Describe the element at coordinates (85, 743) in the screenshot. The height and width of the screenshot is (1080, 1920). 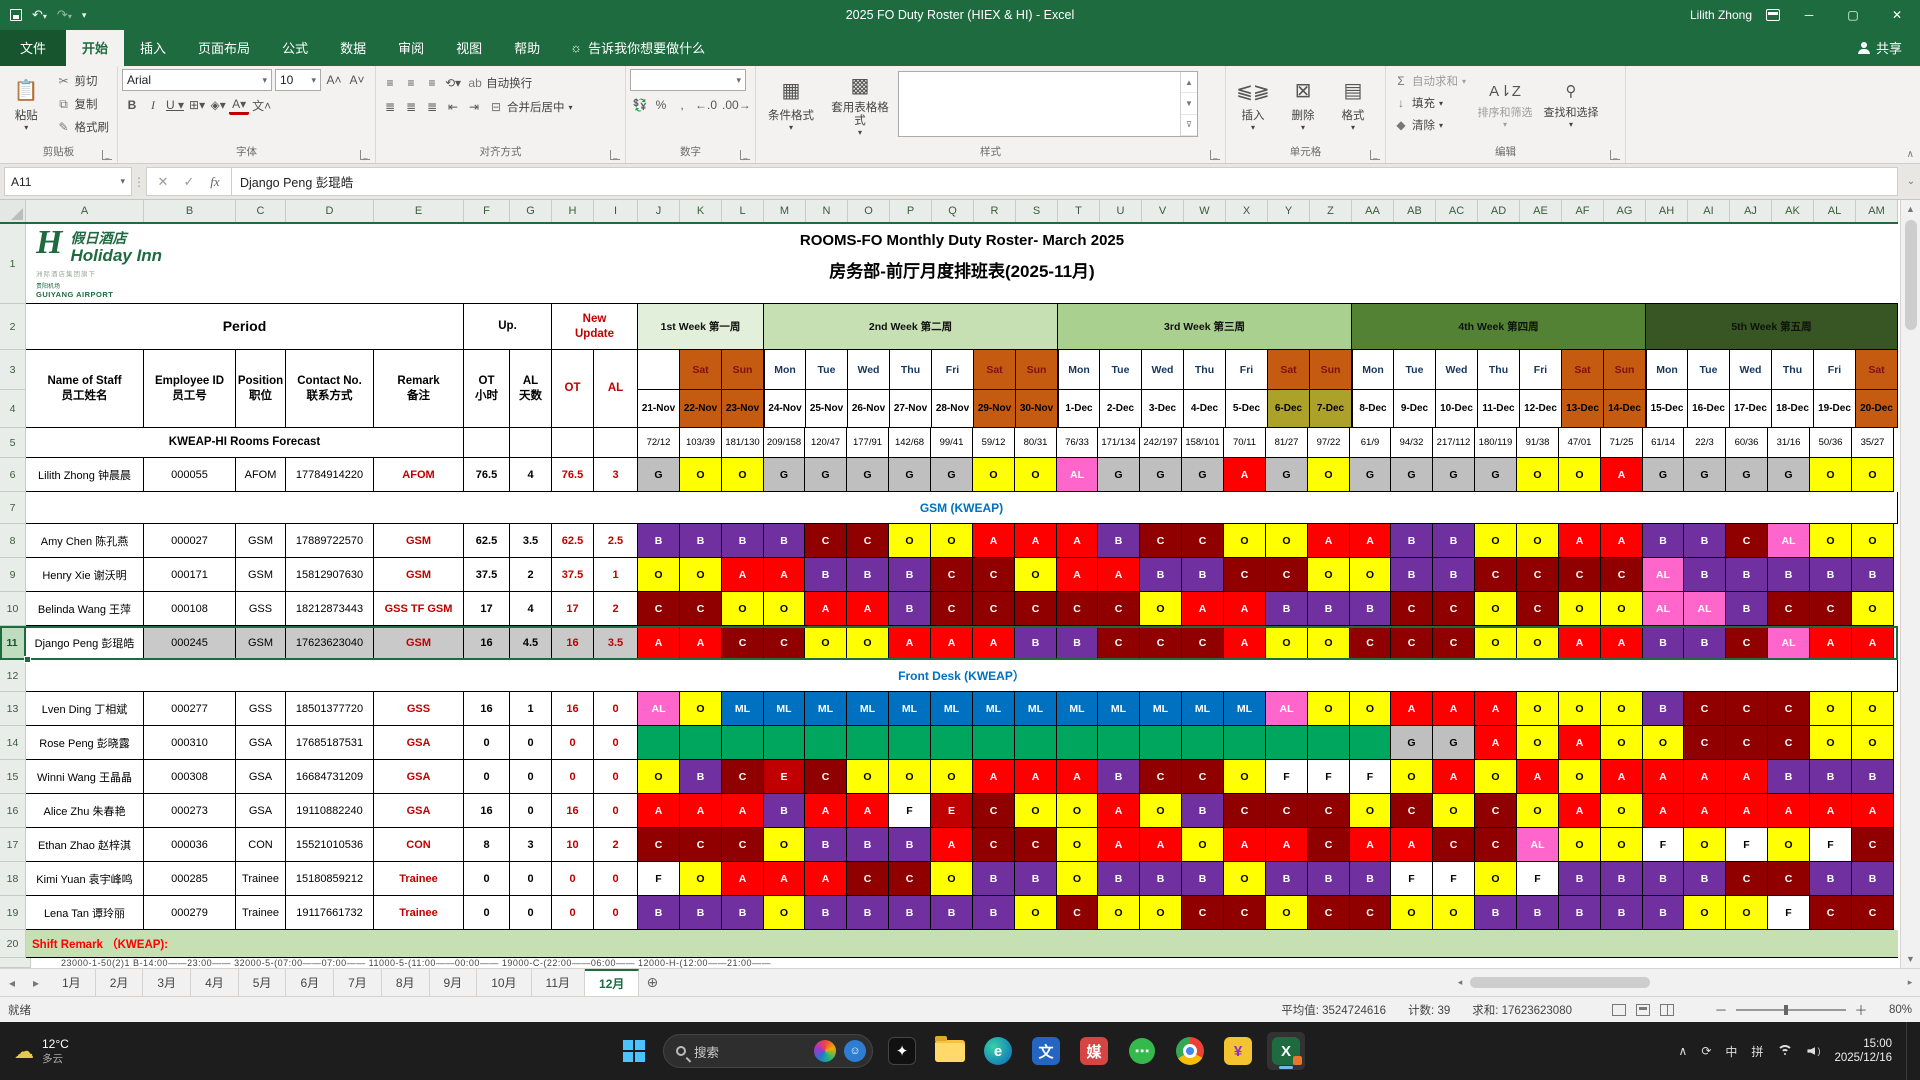
I see `staff-name-cell: Rose Peng 彭晓露` at that location.